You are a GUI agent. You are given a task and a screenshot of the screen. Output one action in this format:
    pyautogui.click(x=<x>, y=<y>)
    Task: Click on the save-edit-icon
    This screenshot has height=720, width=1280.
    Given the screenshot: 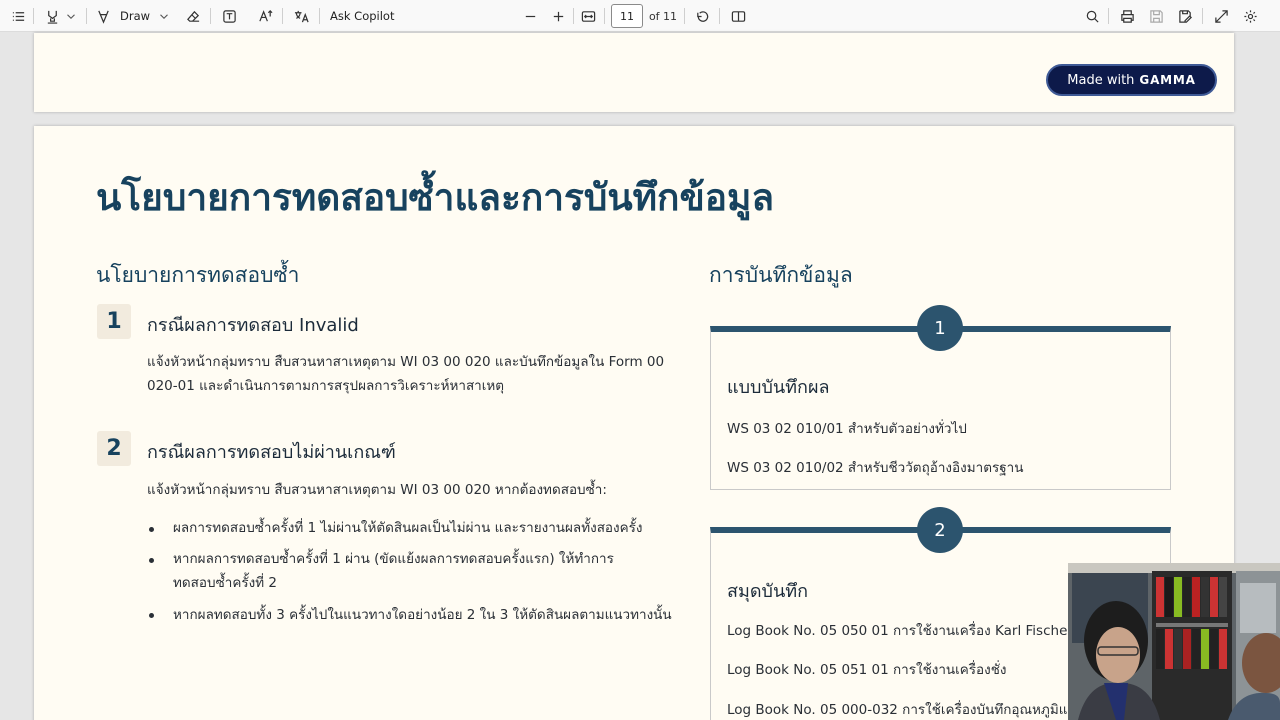 What is the action you would take?
    pyautogui.click(x=1185, y=16)
    